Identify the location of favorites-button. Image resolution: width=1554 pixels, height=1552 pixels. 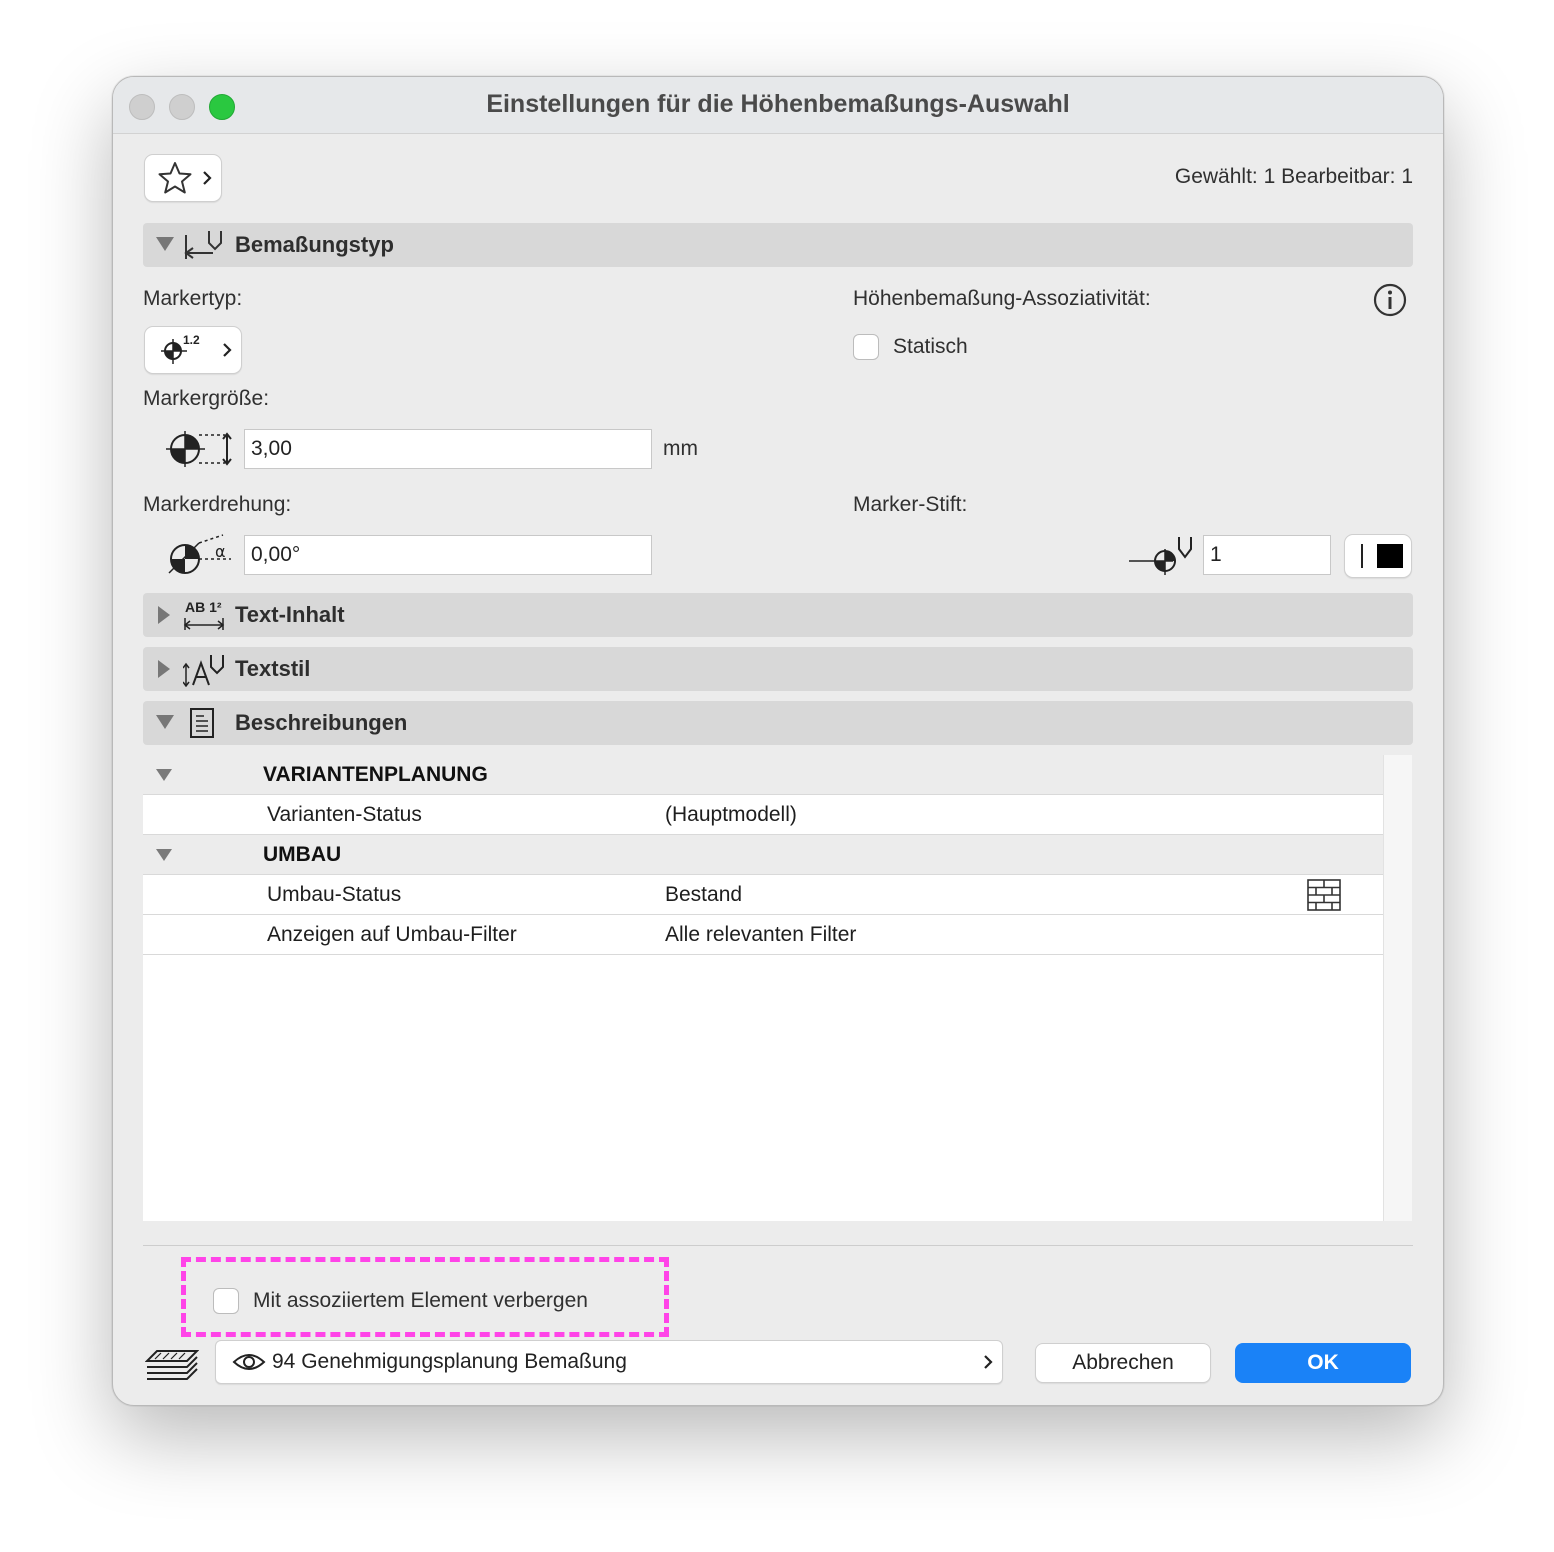
(183, 178).